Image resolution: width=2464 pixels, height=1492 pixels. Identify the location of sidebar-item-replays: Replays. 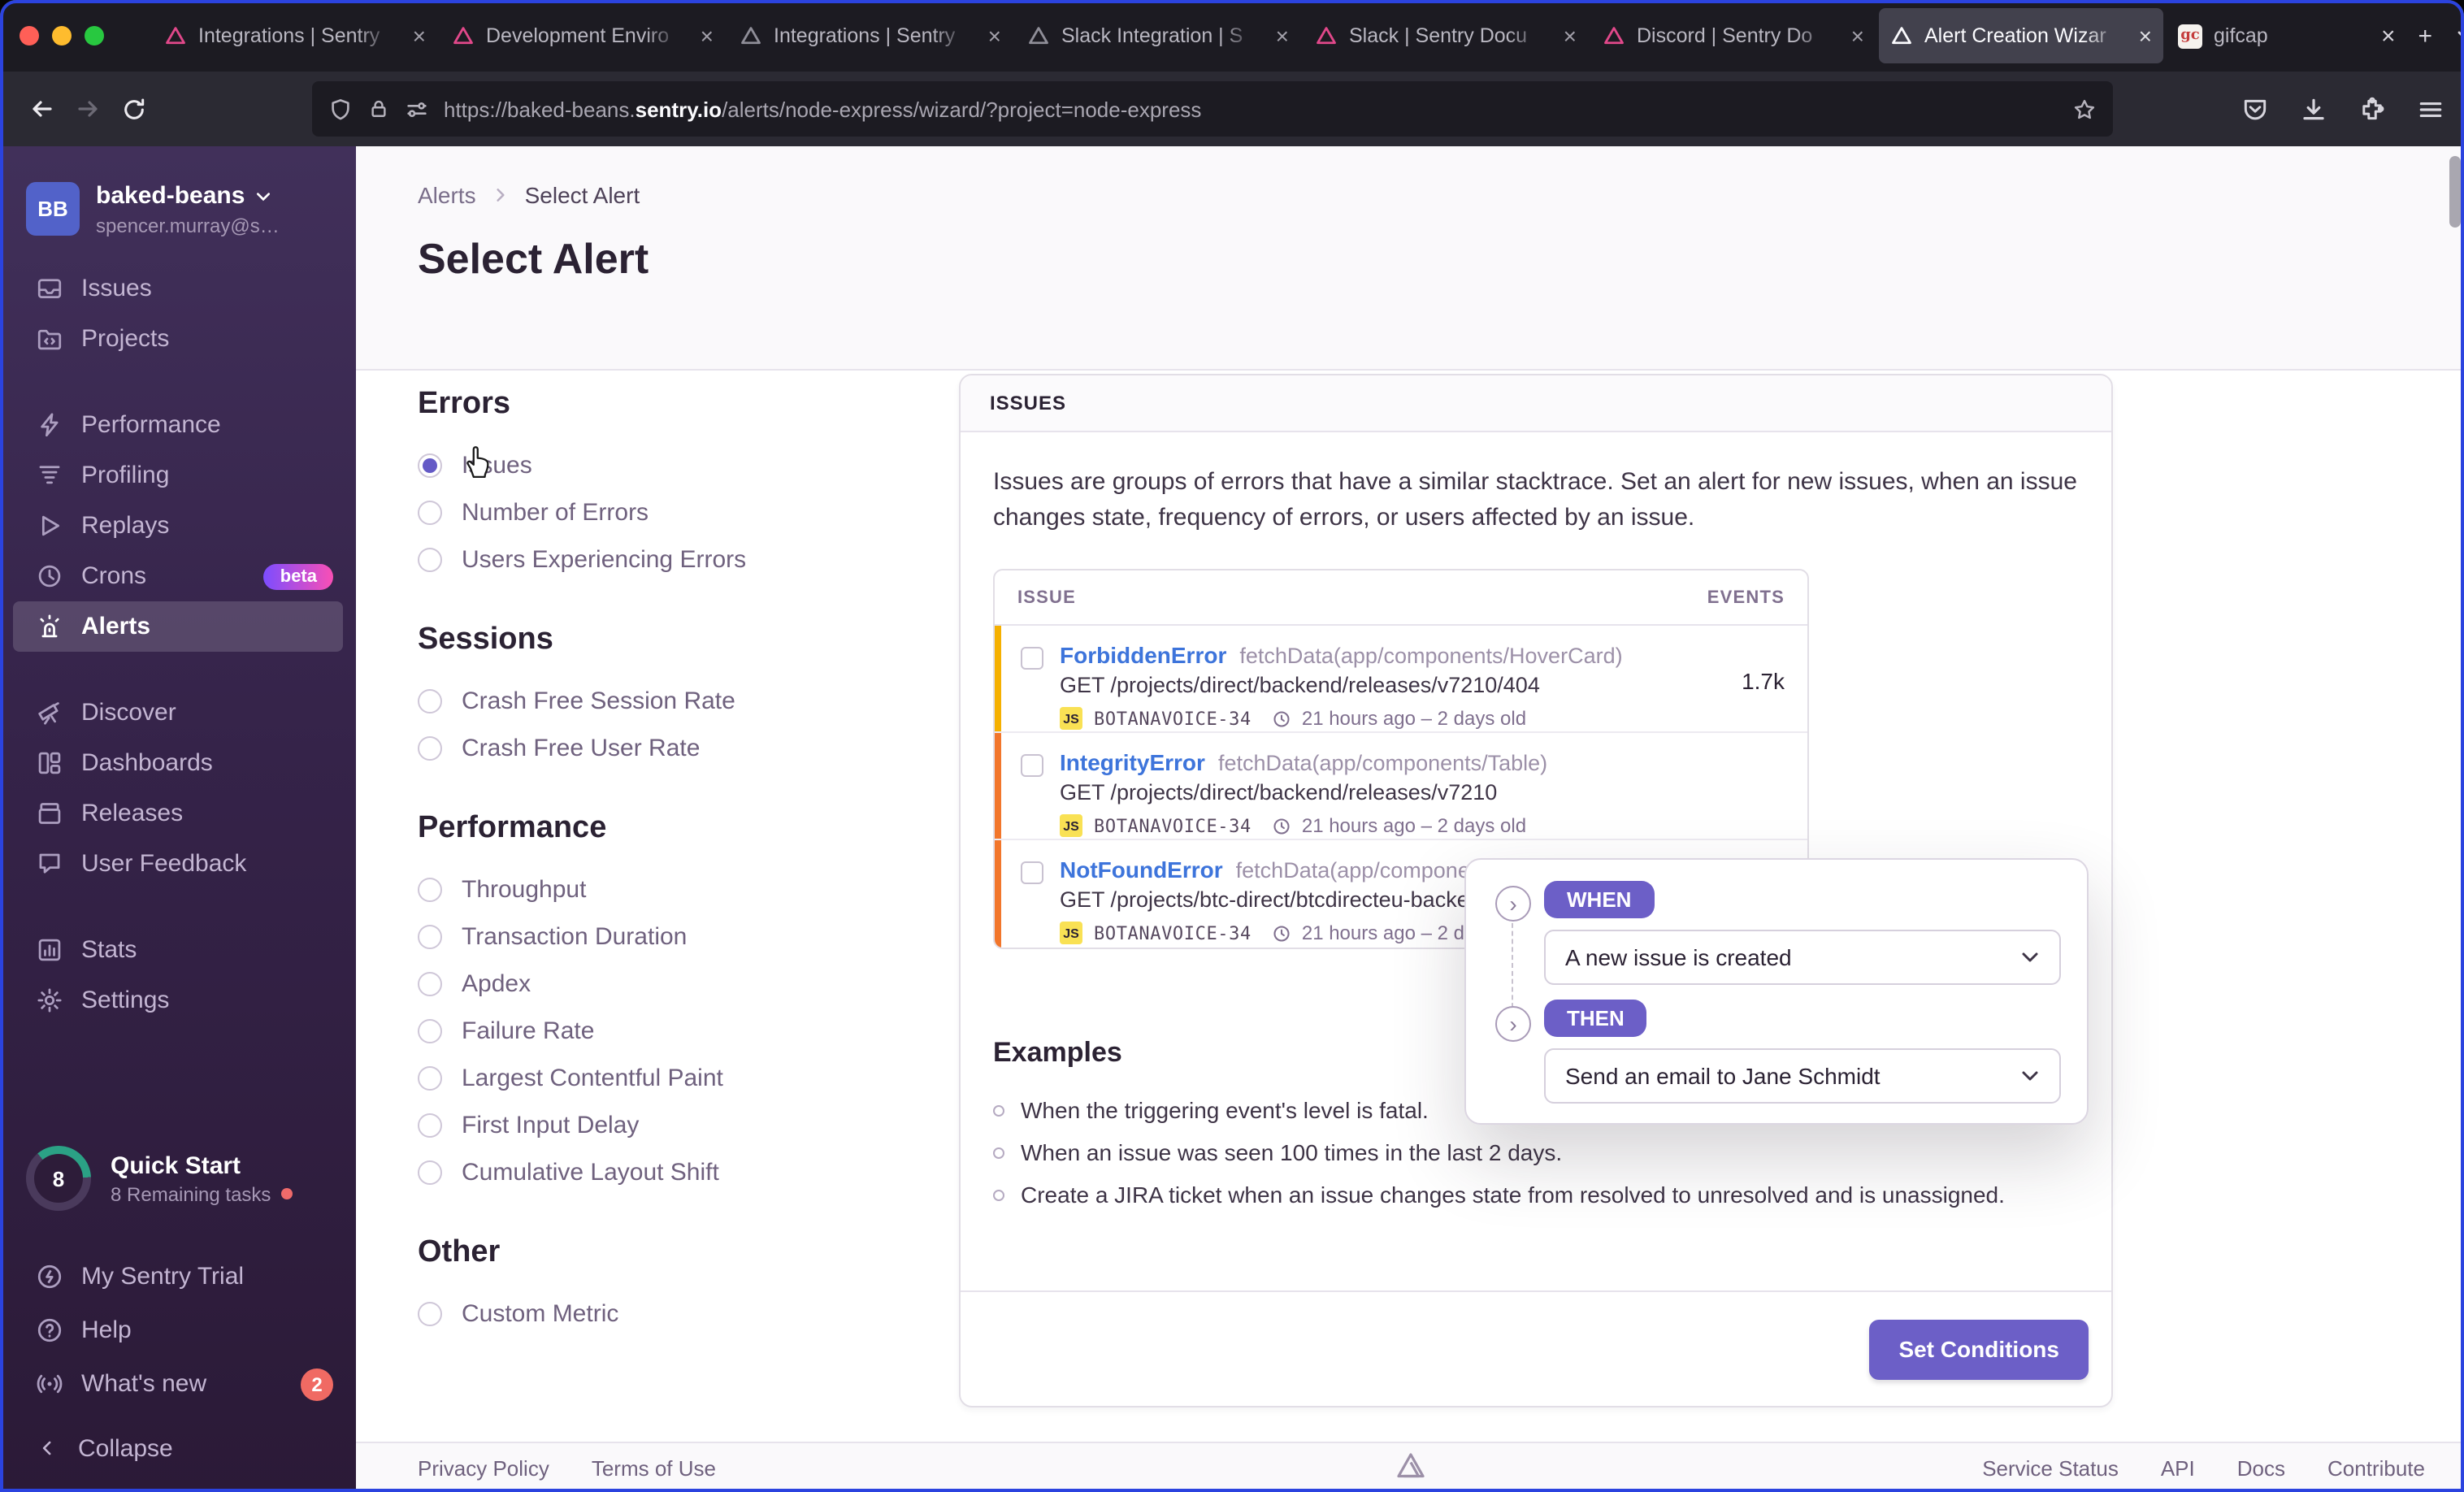
(178, 526).